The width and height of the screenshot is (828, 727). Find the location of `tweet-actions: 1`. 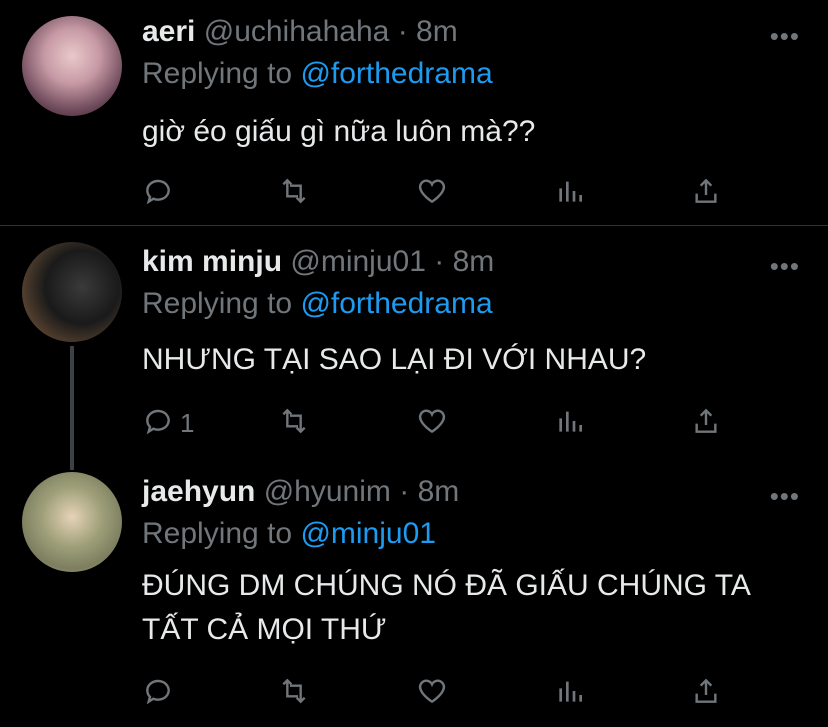

tweet-actions: 1 is located at coordinates (442, 423).